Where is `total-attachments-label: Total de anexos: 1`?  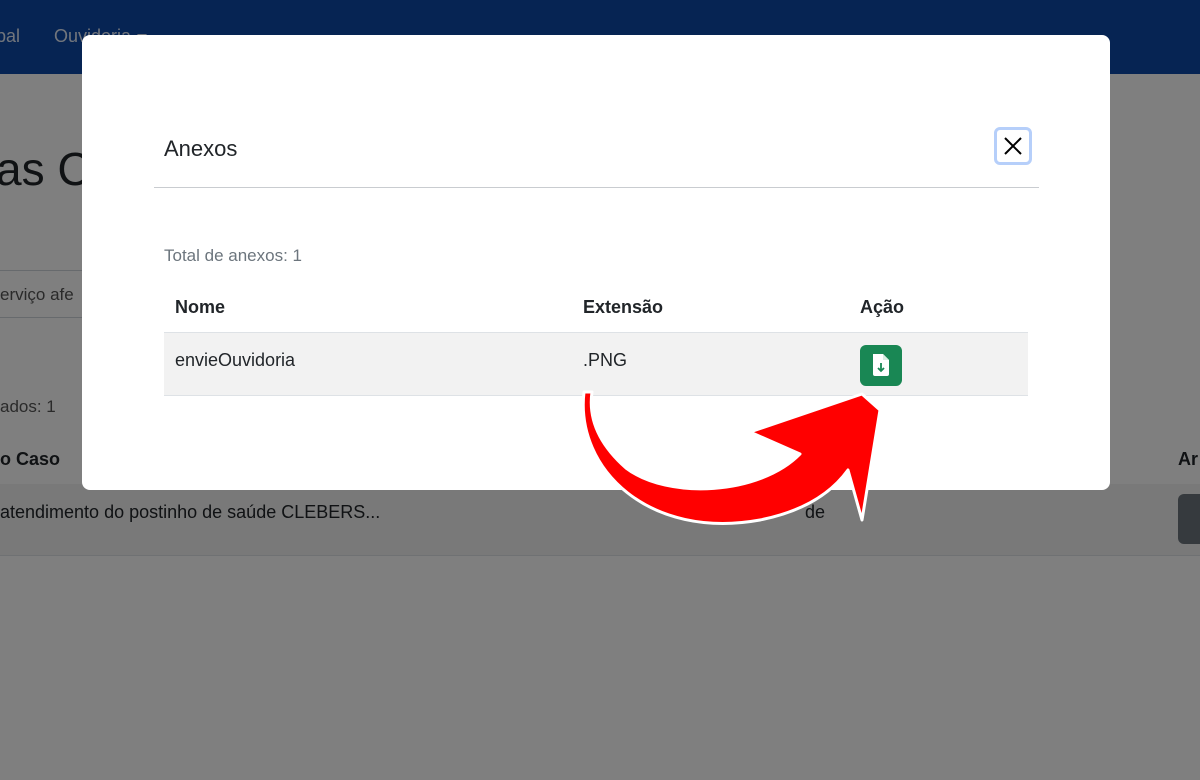
total-attachments-label: Total de anexos: 1 is located at coordinates (233, 255).